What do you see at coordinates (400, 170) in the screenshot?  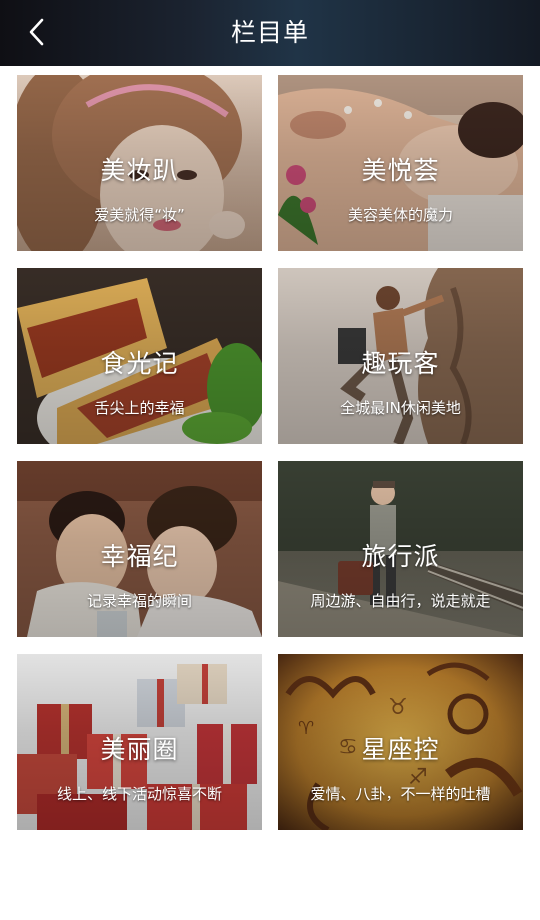 I see `card-title: 美悦荟` at bounding box center [400, 170].